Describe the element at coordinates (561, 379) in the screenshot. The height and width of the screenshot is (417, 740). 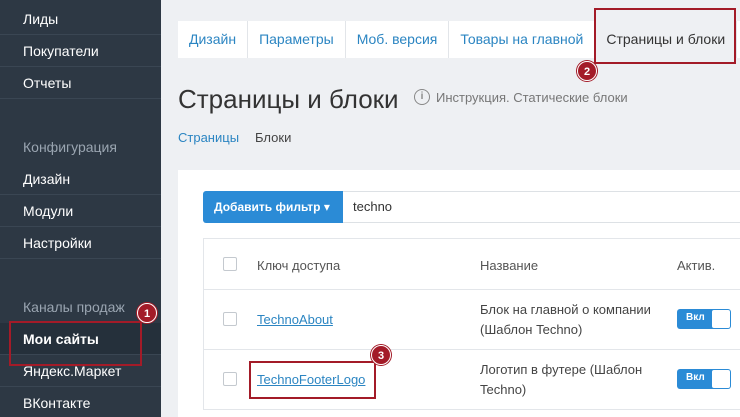
I see `block-name: Логотип в футере (Шаблон Techno)` at that location.